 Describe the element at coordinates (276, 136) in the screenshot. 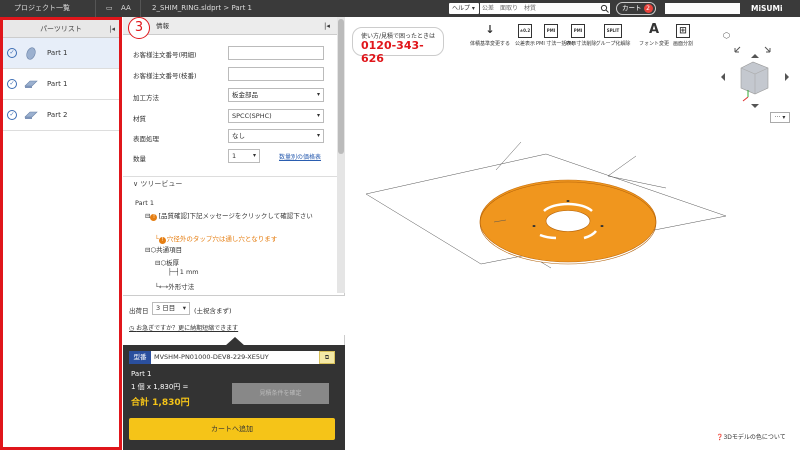

I see `surface-select: なし ▾` at that location.